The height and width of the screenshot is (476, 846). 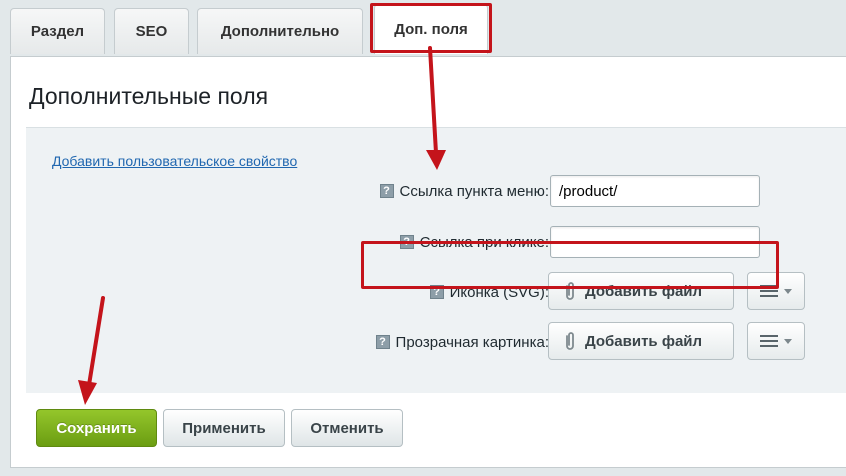 What do you see at coordinates (224, 428) in the screenshot?
I see `apply-button: Применить` at bounding box center [224, 428].